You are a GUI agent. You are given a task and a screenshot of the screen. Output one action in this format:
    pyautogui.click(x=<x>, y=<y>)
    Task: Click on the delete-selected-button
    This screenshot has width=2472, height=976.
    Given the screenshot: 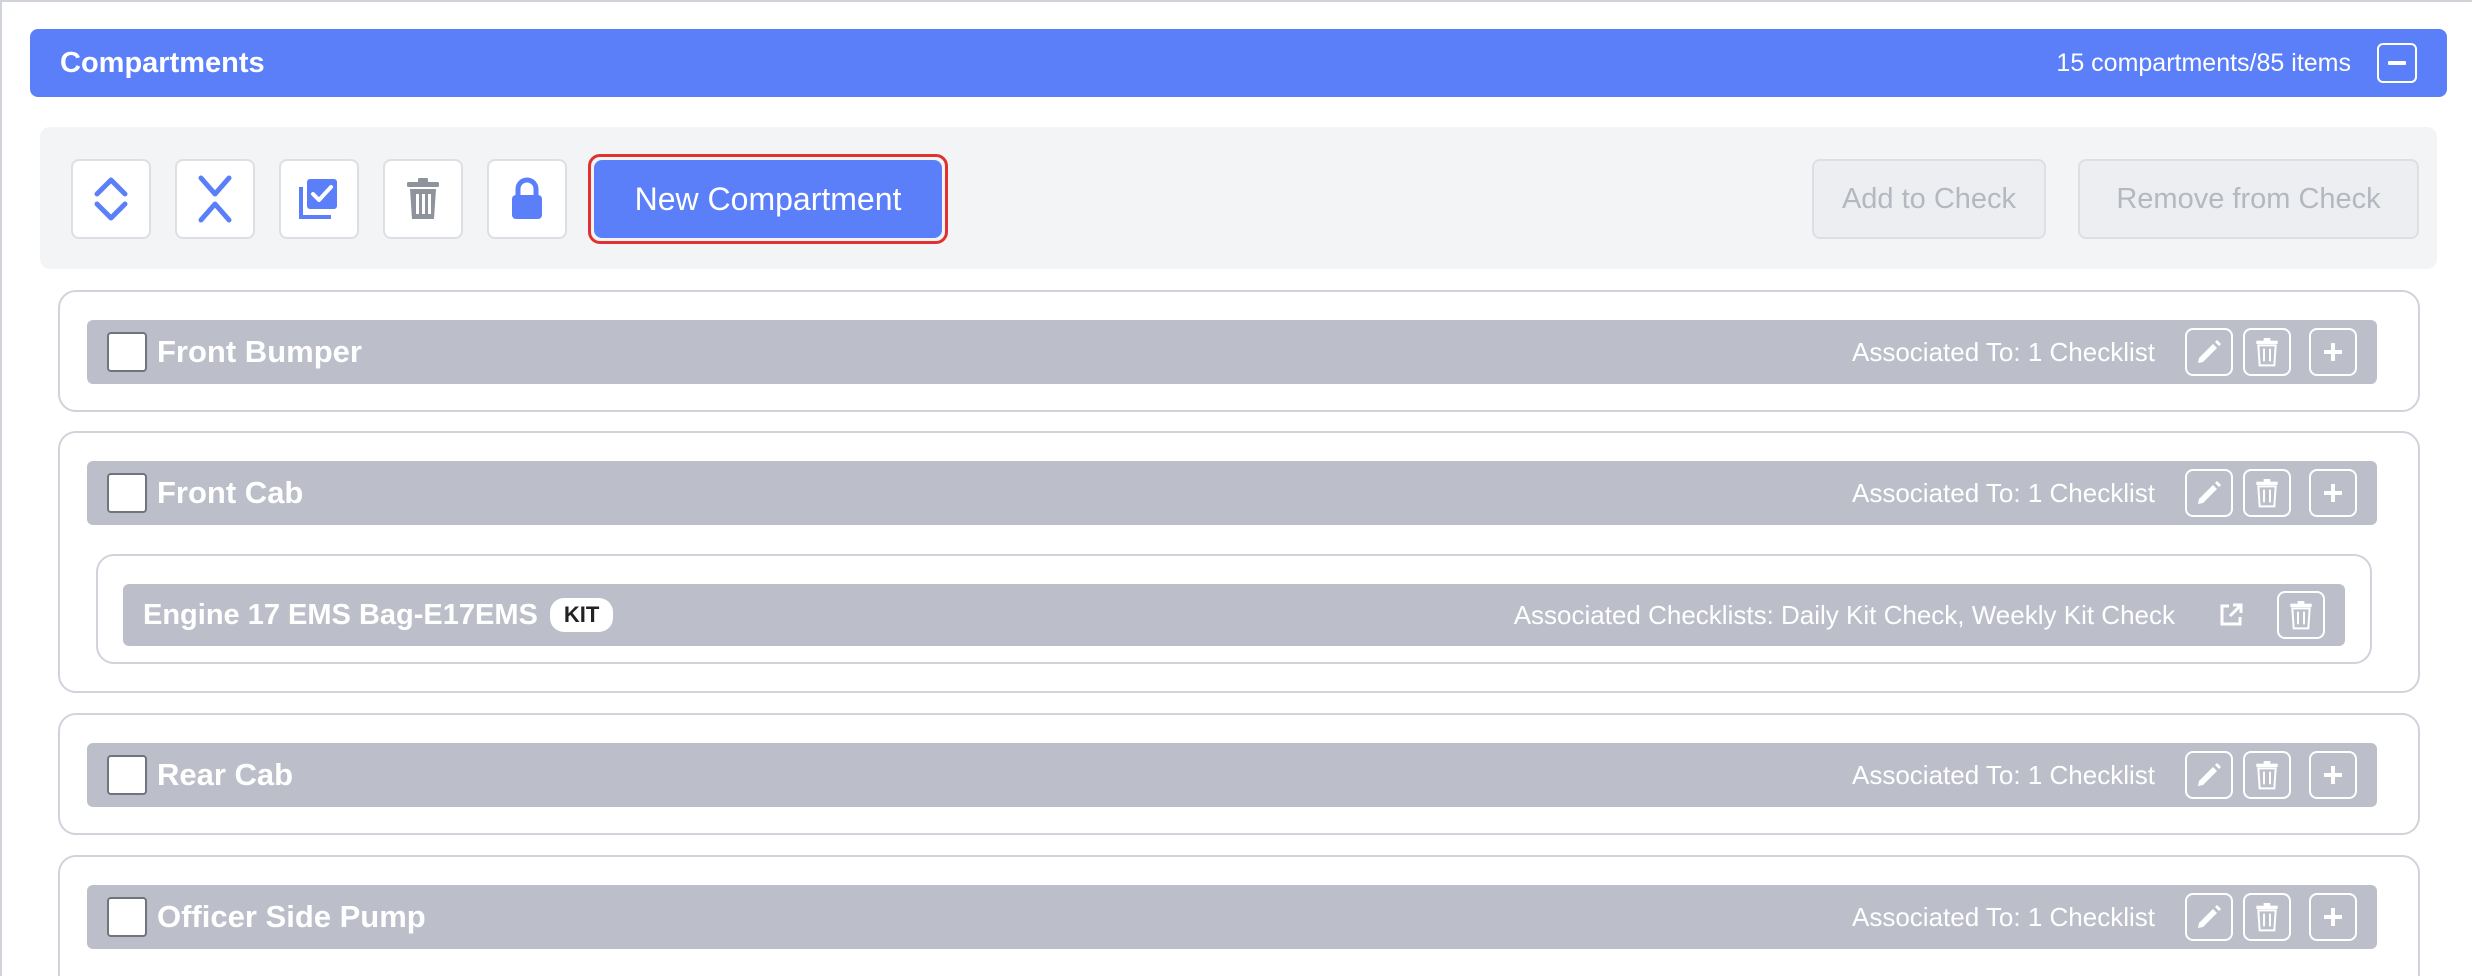 What is the action you would take?
    pyautogui.click(x=423, y=199)
    